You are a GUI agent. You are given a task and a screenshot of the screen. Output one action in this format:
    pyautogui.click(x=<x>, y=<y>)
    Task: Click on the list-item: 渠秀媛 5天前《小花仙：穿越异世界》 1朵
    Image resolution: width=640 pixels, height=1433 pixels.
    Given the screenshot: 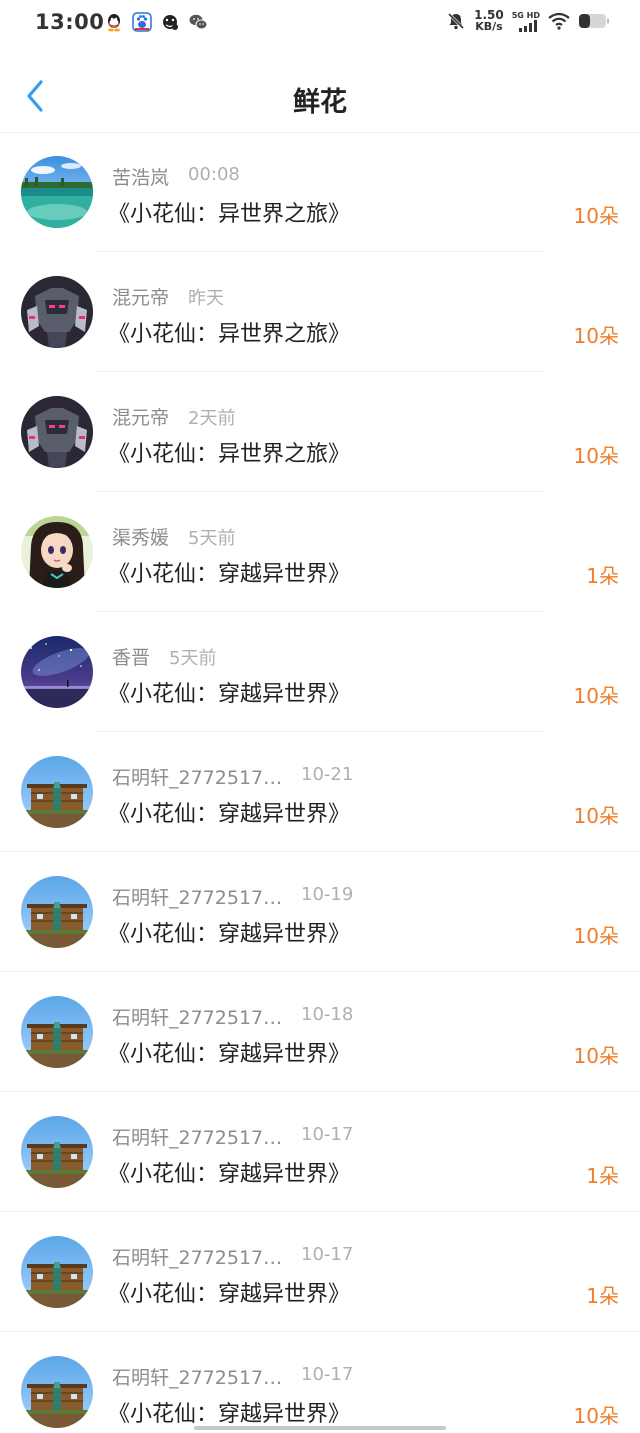 What is the action you would take?
    pyautogui.click(x=320, y=552)
    